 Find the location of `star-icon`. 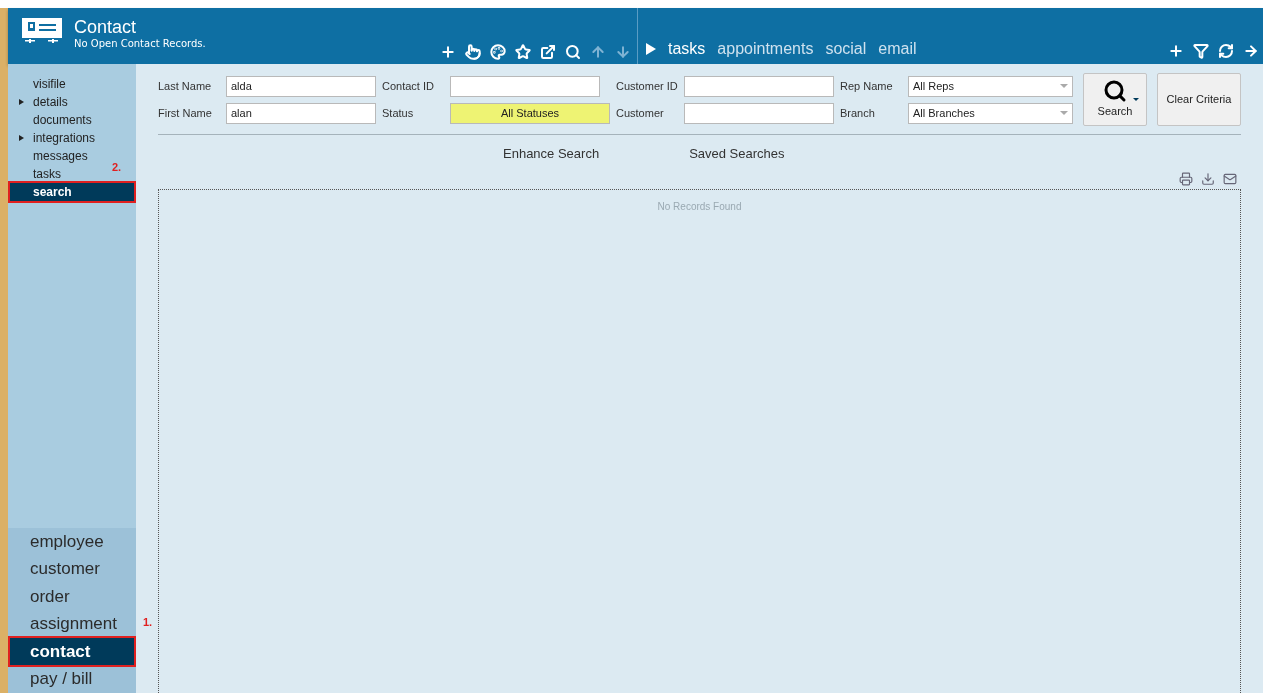

star-icon is located at coordinates (523, 52).